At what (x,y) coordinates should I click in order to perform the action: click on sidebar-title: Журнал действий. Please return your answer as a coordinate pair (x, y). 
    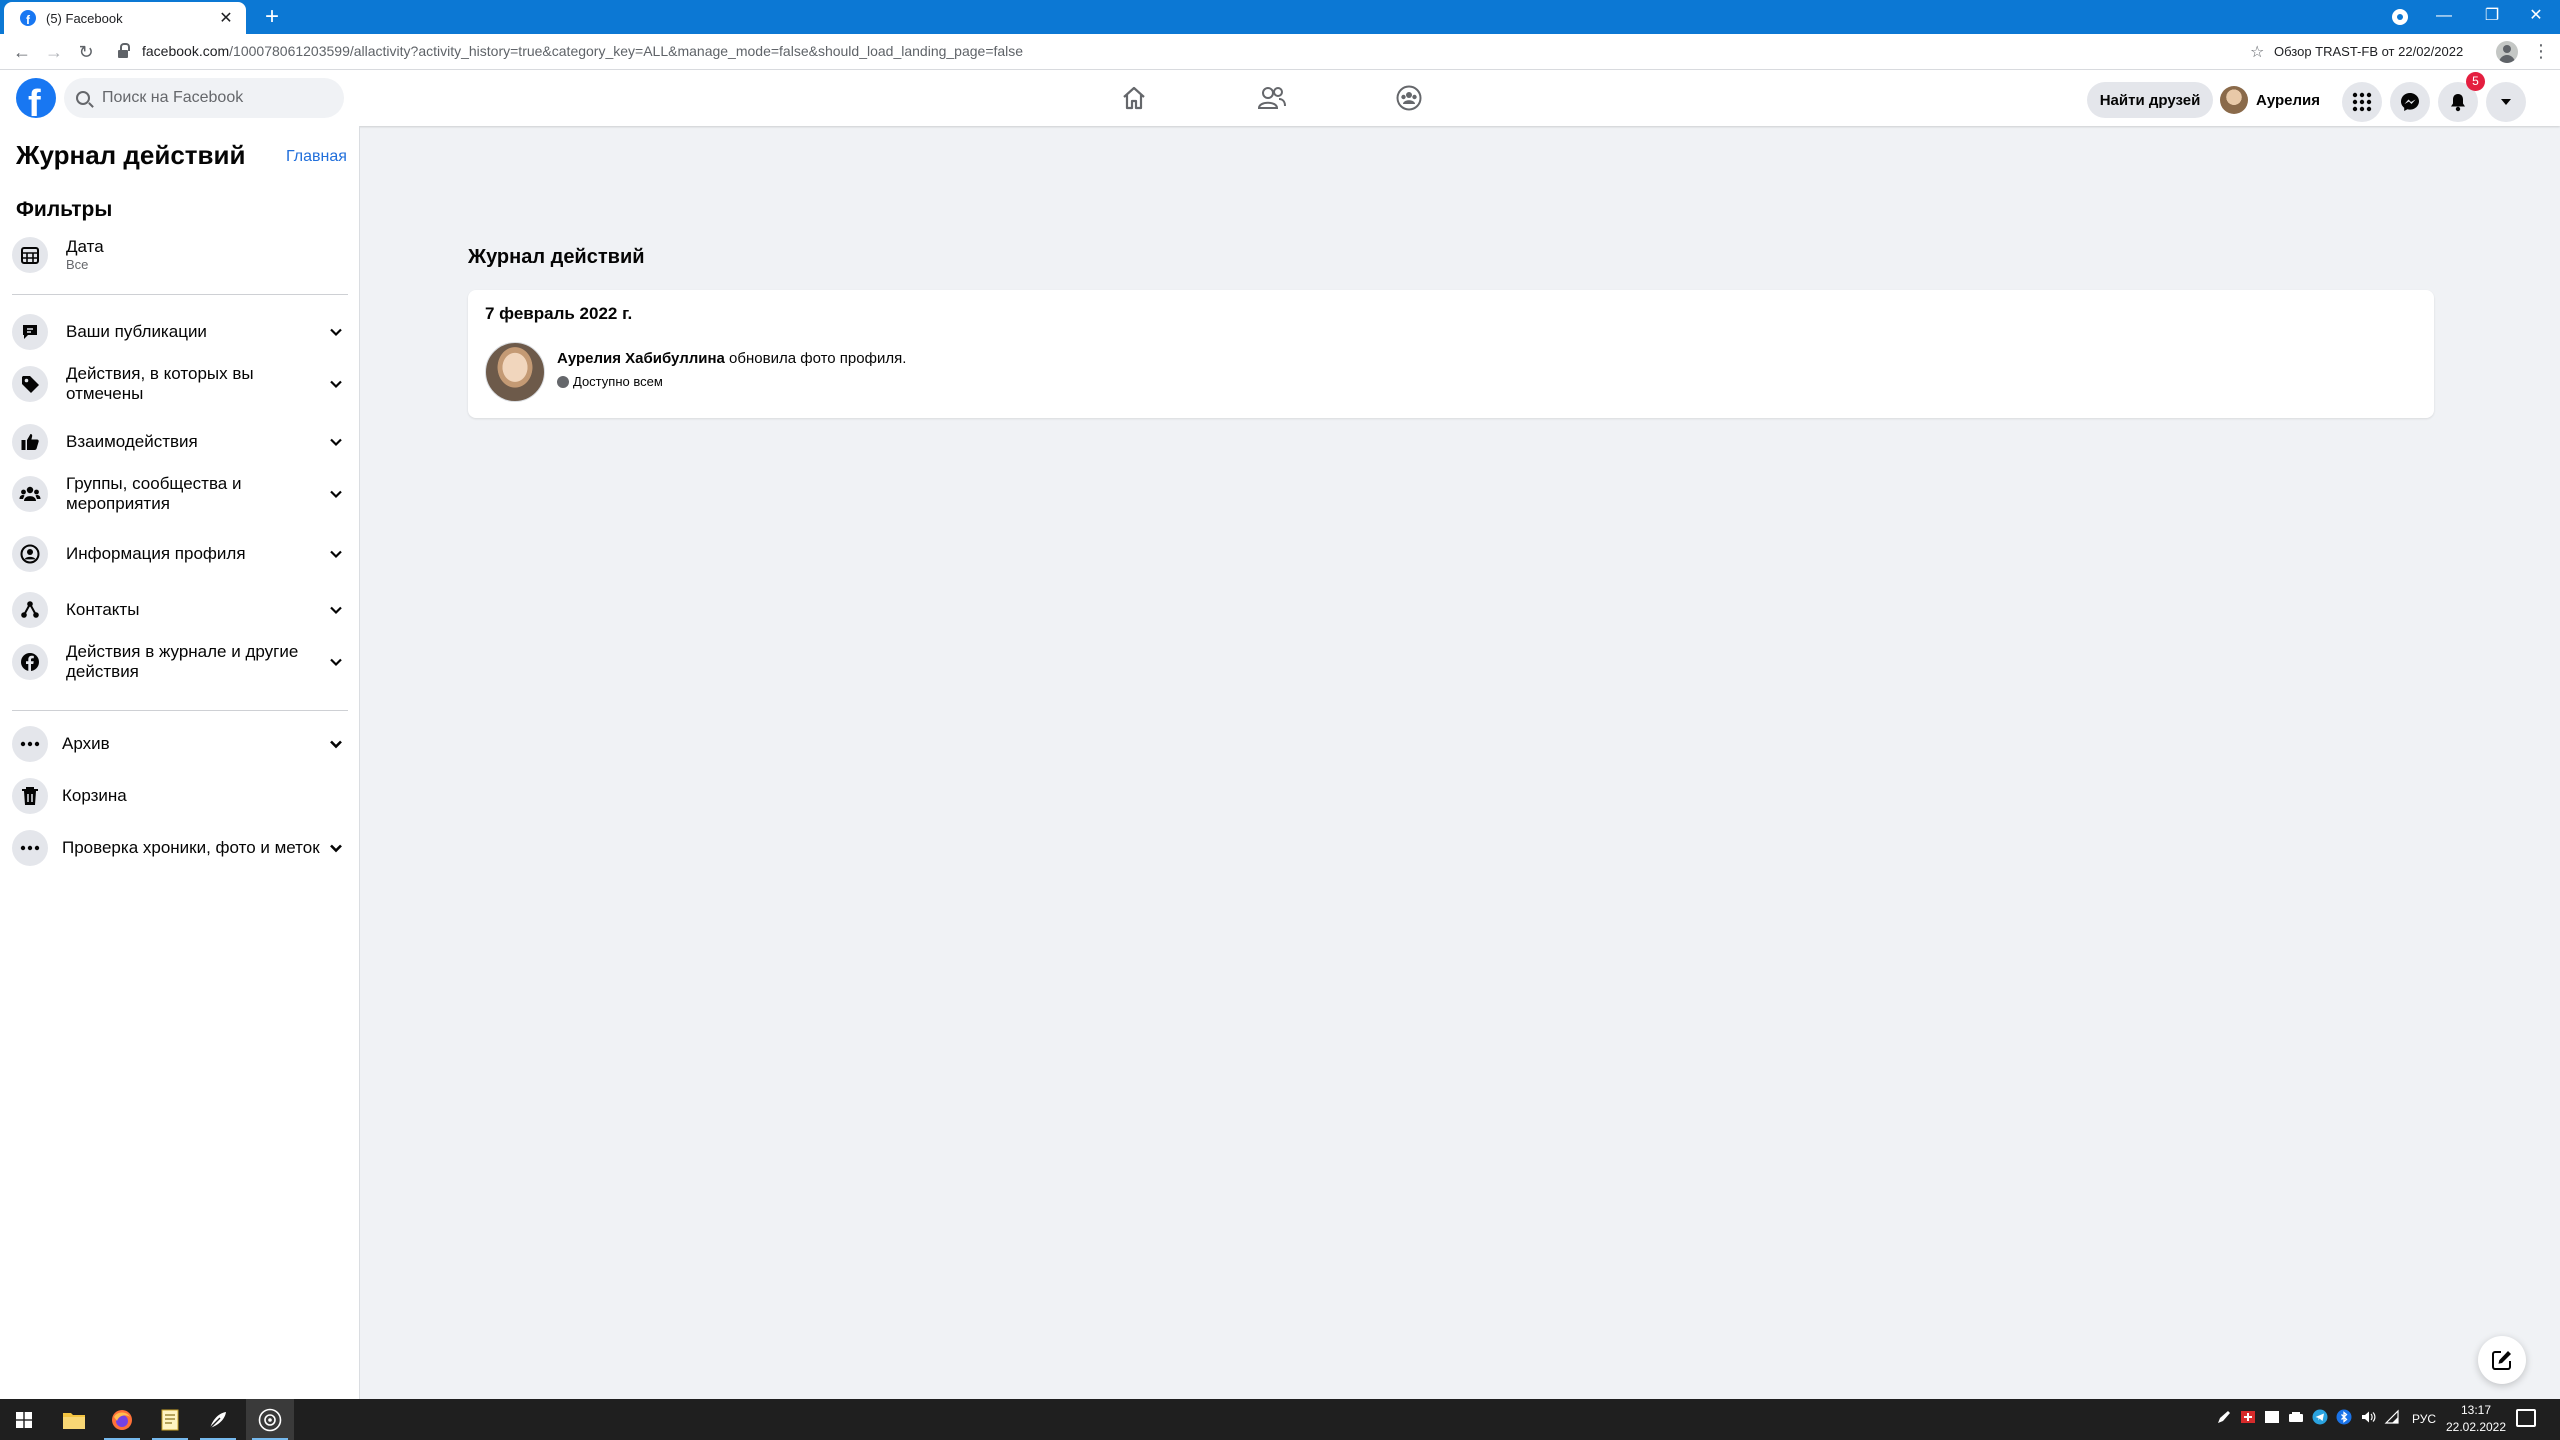
    Looking at the image, I should click on (131, 155).